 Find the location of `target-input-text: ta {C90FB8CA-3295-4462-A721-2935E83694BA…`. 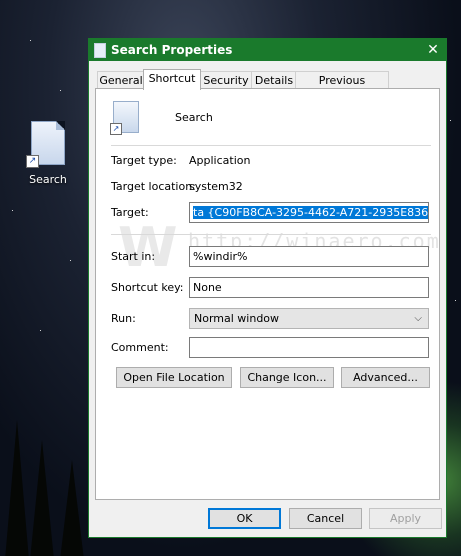

target-input-text: ta {C90FB8CA-3295-4462-A721-2935E83694BA… is located at coordinates (310, 212).